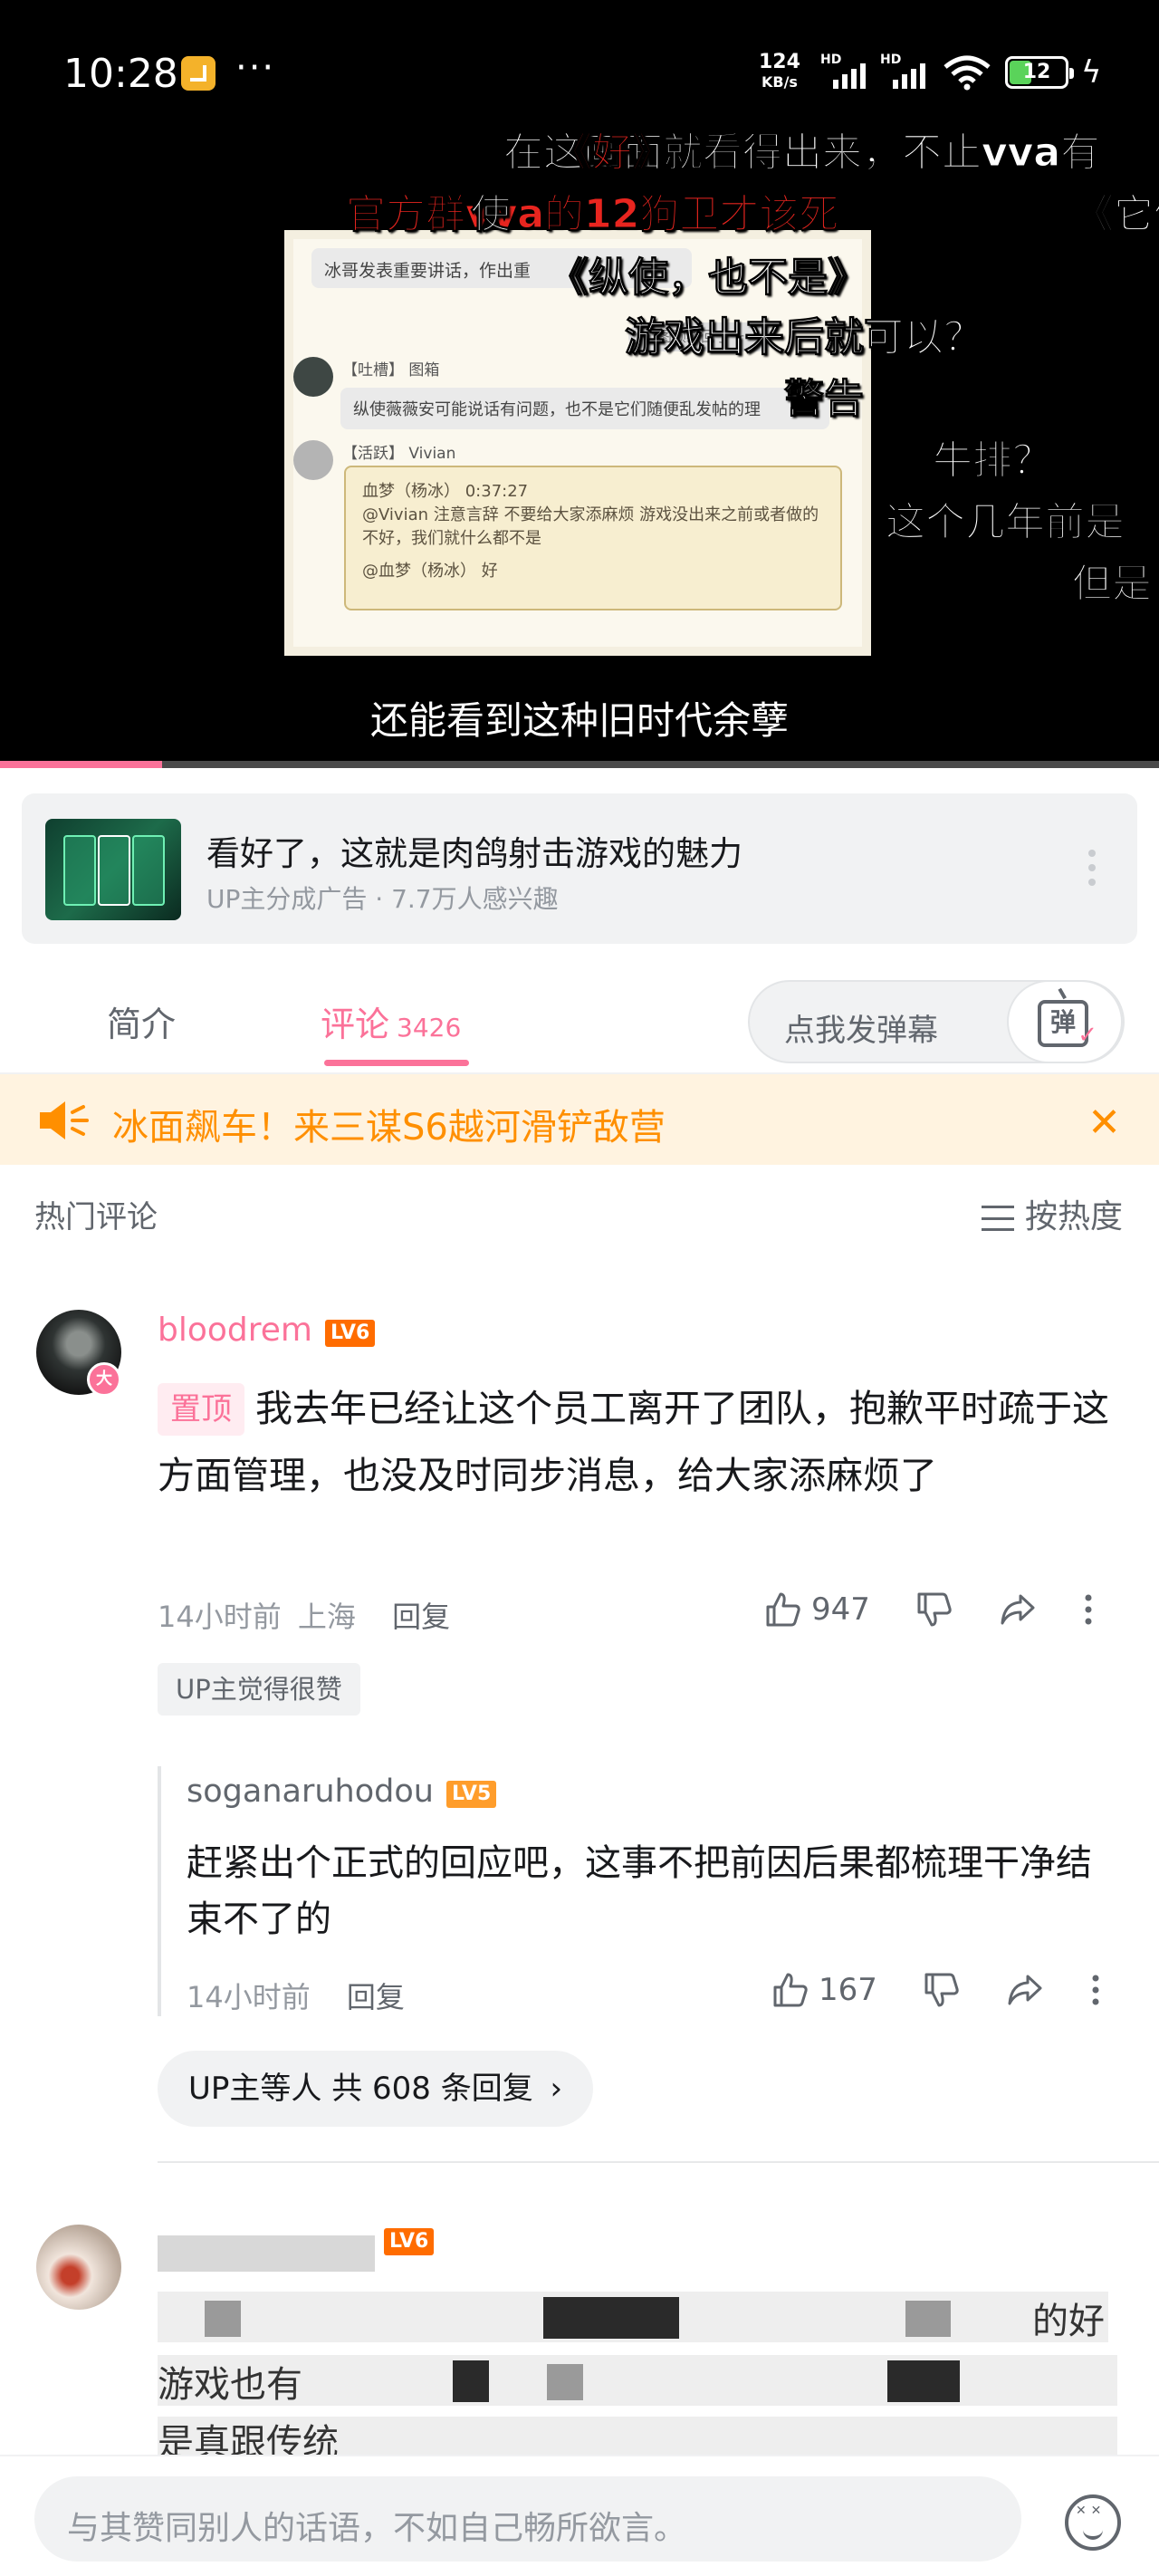  What do you see at coordinates (491, 214) in the screenshot?
I see `danmaku-item: 使` at bounding box center [491, 214].